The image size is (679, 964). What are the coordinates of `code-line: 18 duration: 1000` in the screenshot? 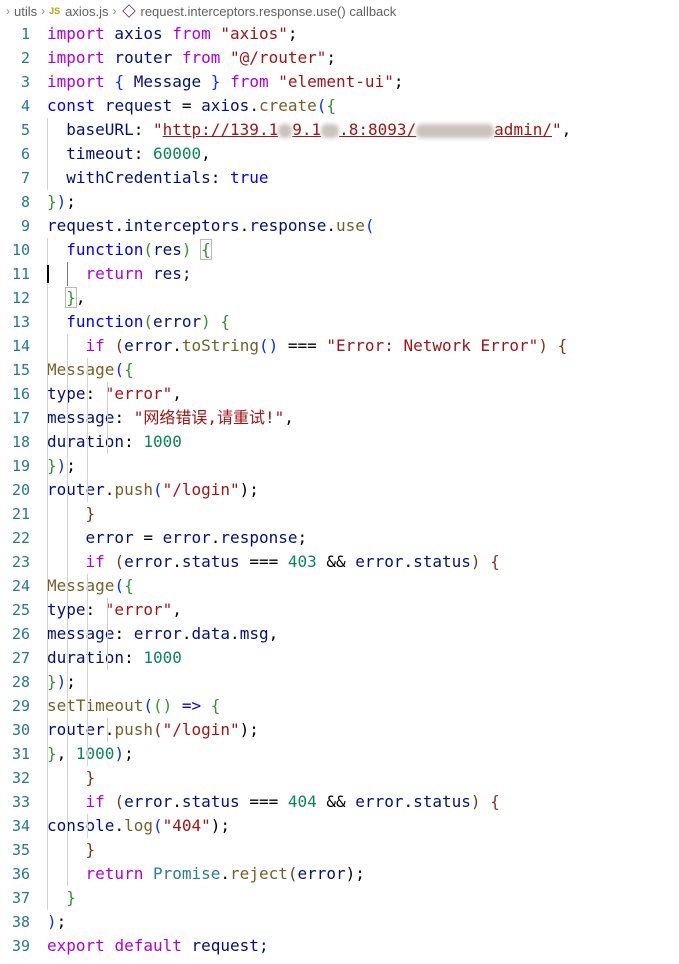 It's located at (339, 442).